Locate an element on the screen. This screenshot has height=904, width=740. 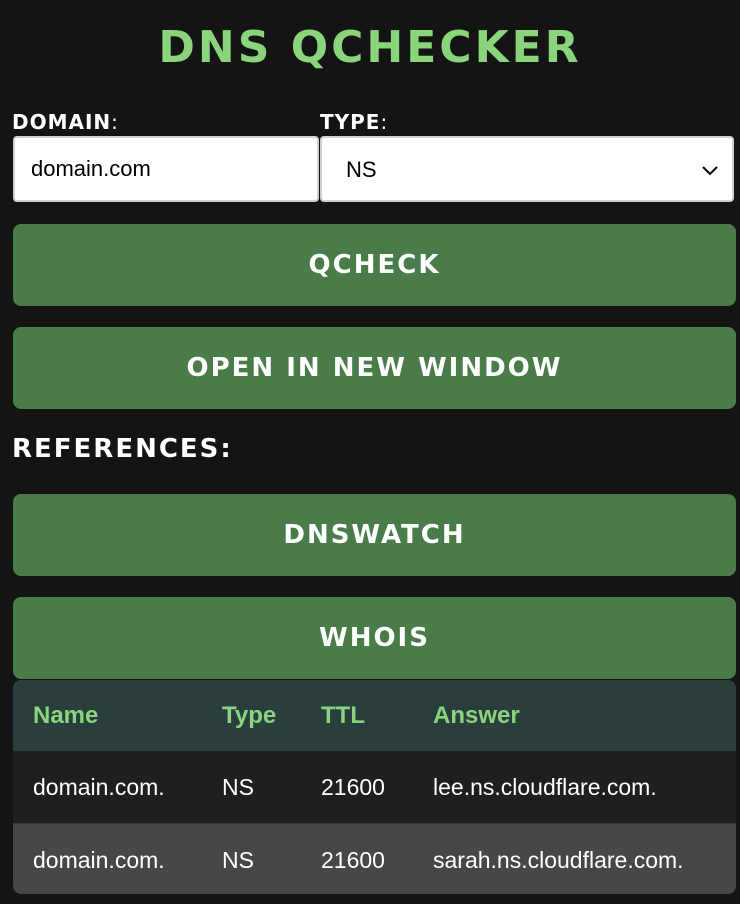
whois-button: WHOIS is located at coordinates (374, 638).